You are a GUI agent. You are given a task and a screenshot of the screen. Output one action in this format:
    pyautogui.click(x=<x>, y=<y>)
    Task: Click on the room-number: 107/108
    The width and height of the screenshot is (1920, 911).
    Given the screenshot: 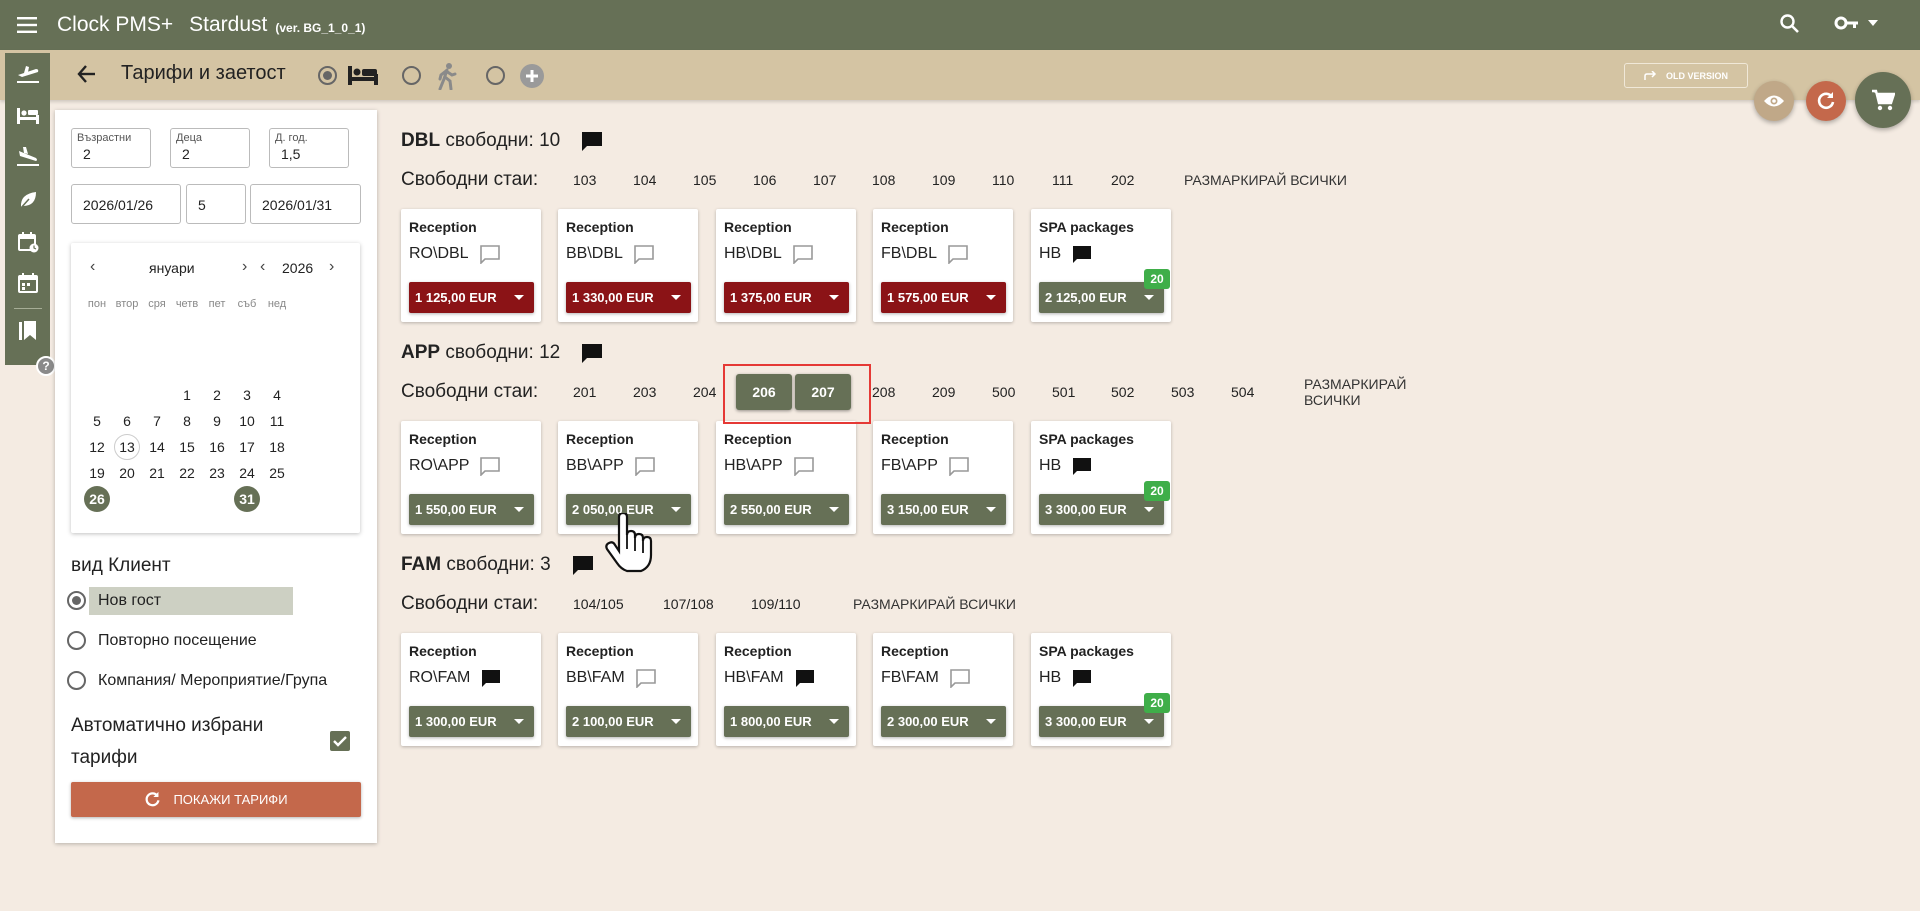 What is the action you would take?
    pyautogui.click(x=688, y=604)
    